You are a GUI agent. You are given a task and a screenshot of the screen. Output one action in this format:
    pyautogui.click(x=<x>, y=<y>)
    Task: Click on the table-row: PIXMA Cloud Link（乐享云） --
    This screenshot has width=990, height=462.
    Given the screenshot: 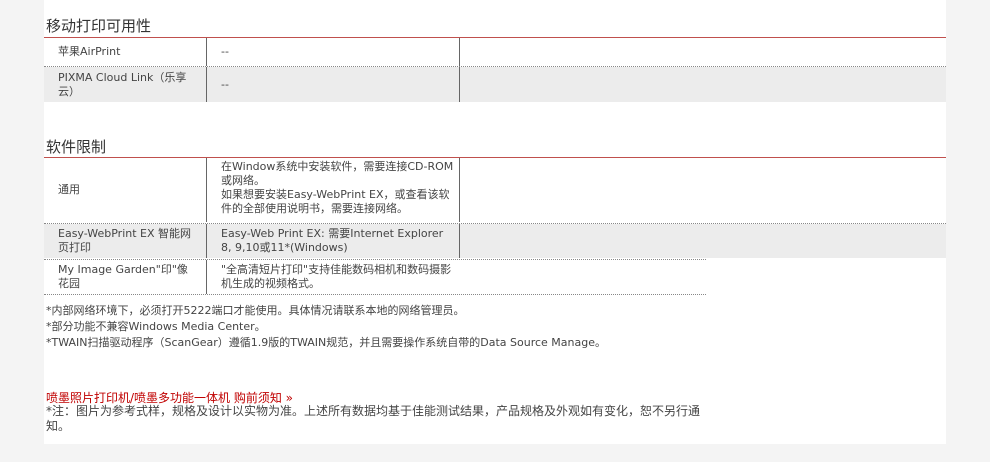 What is the action you would take?
    pyautogui.click(x=495, y=84)
    